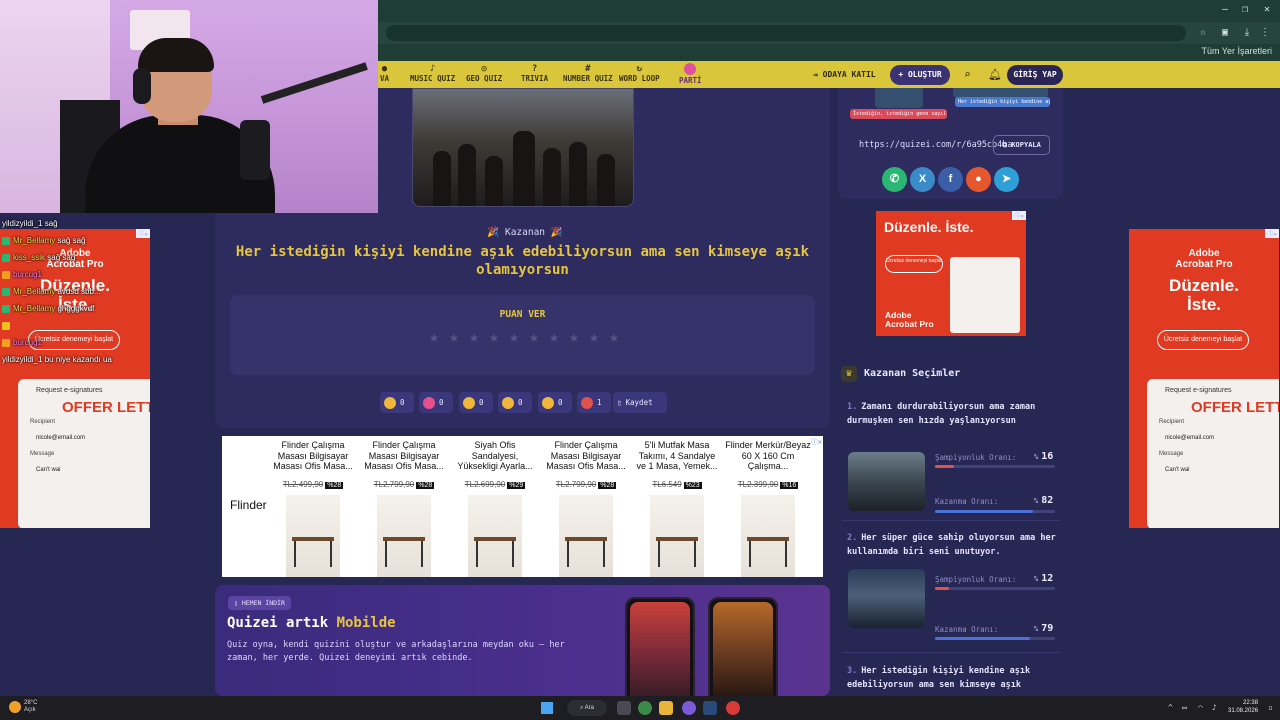  What do you see at coordinates (1245, 10) in the screenshot?
I see `maximize-icon: ❐` at bounding box center [1245, 10].